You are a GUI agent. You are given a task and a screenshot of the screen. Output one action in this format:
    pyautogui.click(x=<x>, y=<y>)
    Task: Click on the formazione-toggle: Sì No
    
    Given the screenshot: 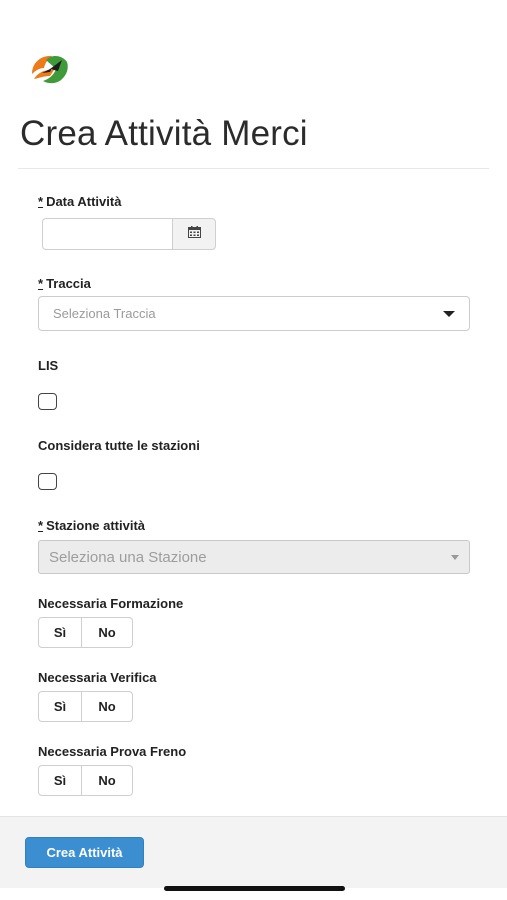 What is the action you would take?
    pyautogui.click(x=85, y=632)
    